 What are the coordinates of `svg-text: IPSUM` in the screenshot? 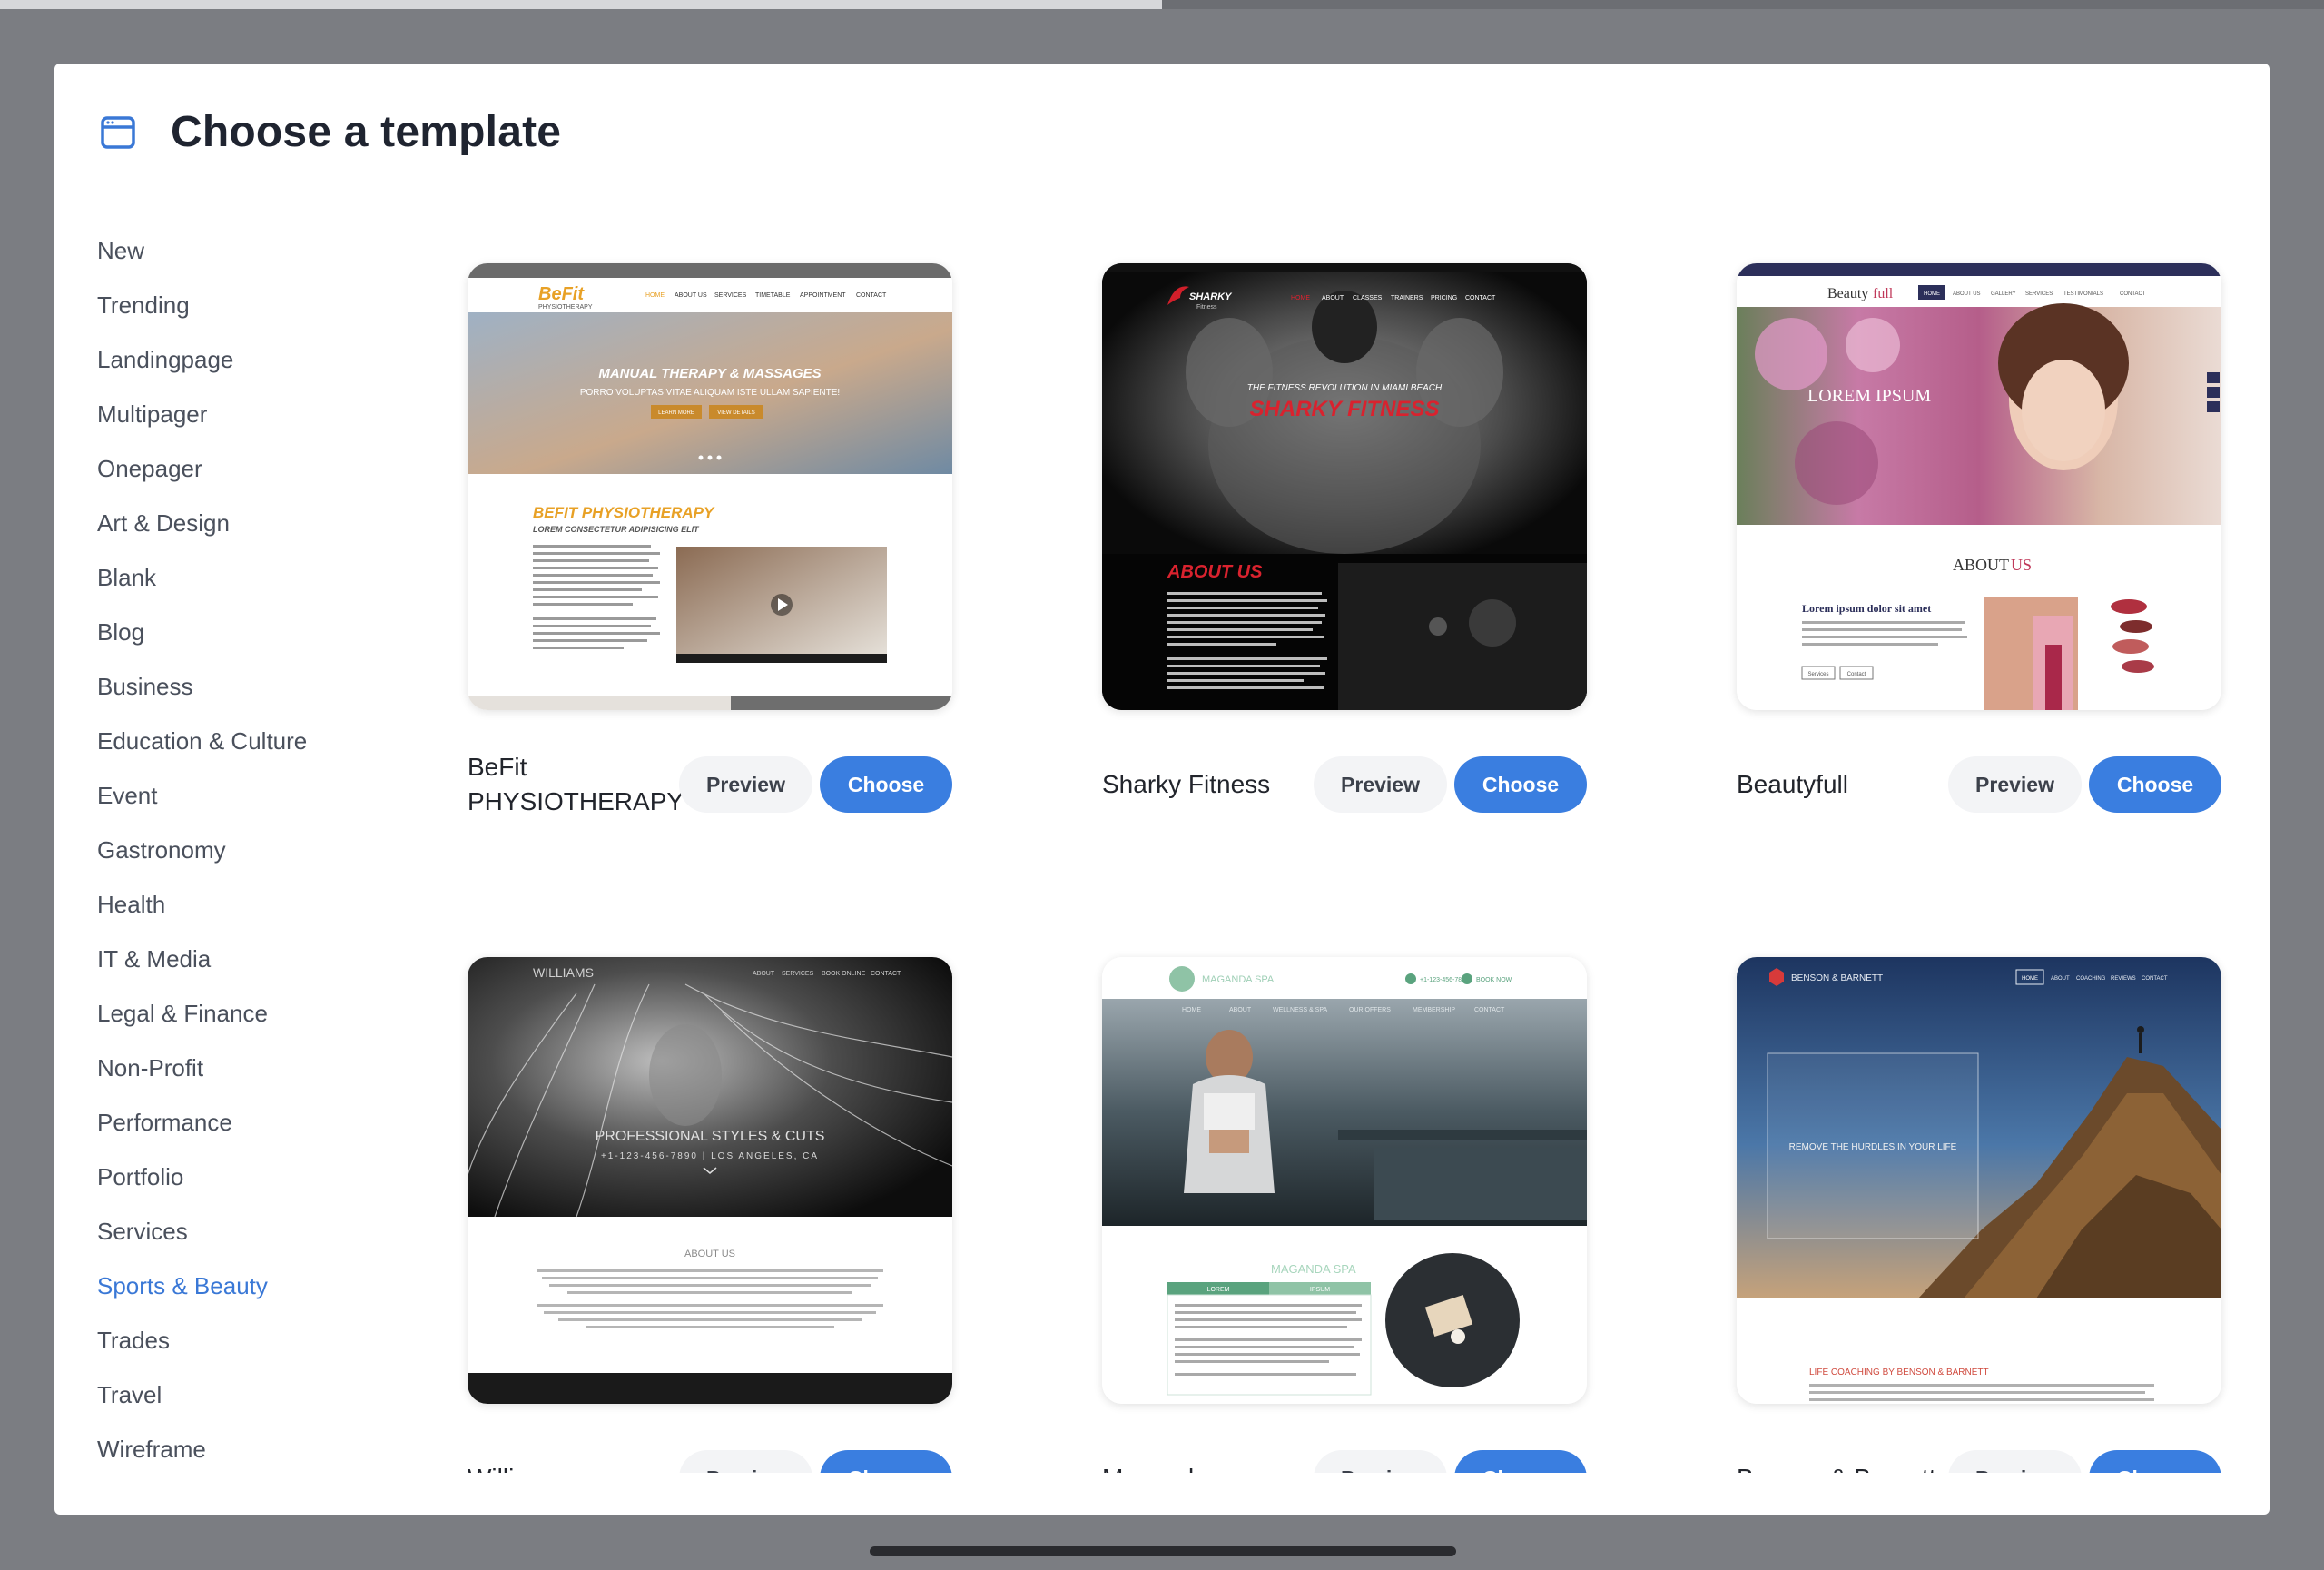 It's located at (1320, 1290).